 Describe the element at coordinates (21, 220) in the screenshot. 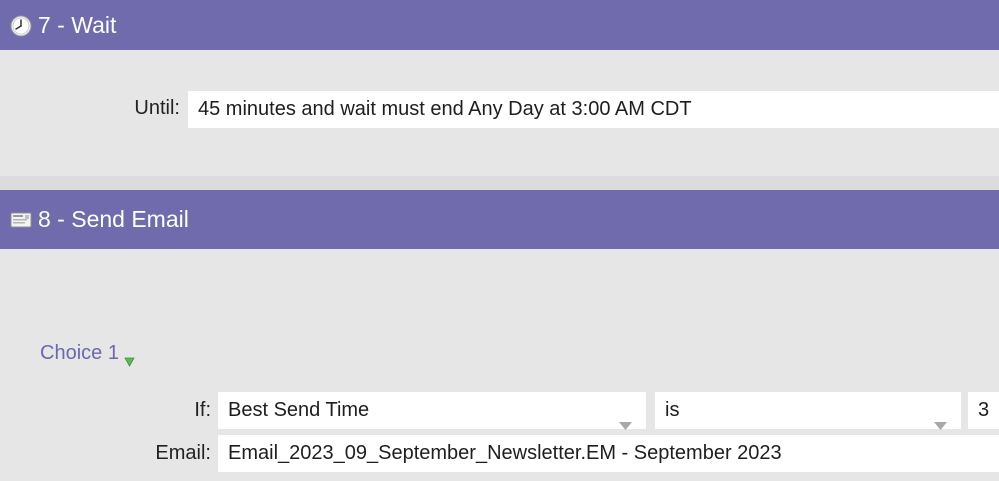

I see `envelope-icon` at that location.